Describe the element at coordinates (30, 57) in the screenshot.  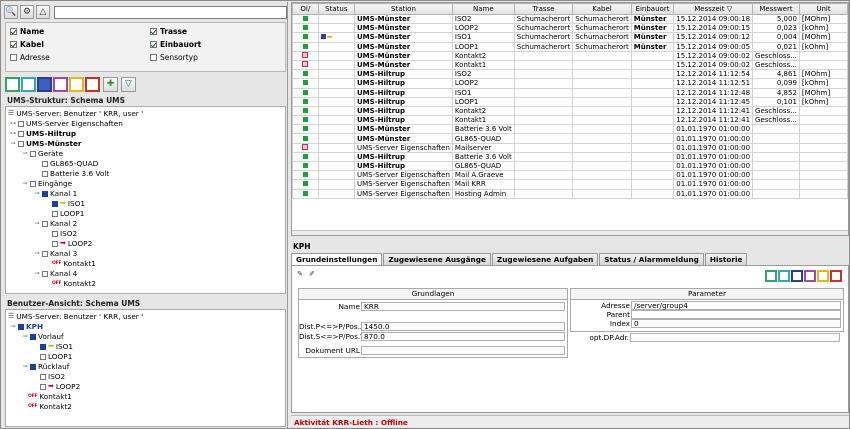
I see `filter-adresse: Adresse` at that location.